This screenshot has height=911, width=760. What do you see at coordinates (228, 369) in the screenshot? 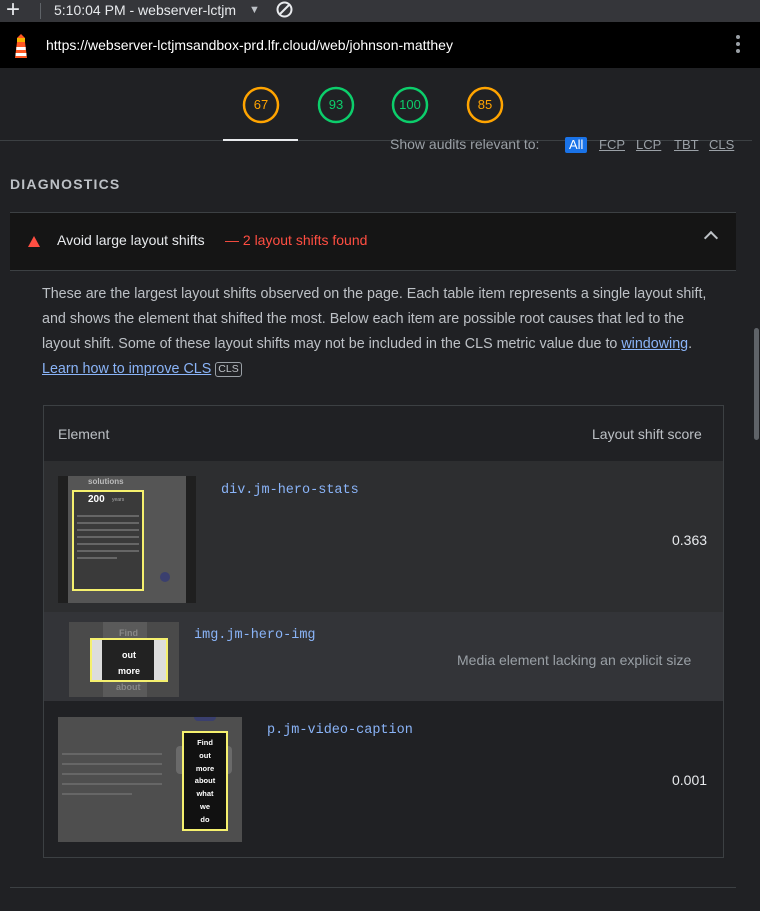
I see `cls-badge: CLS` at bounding box center [228, 369].